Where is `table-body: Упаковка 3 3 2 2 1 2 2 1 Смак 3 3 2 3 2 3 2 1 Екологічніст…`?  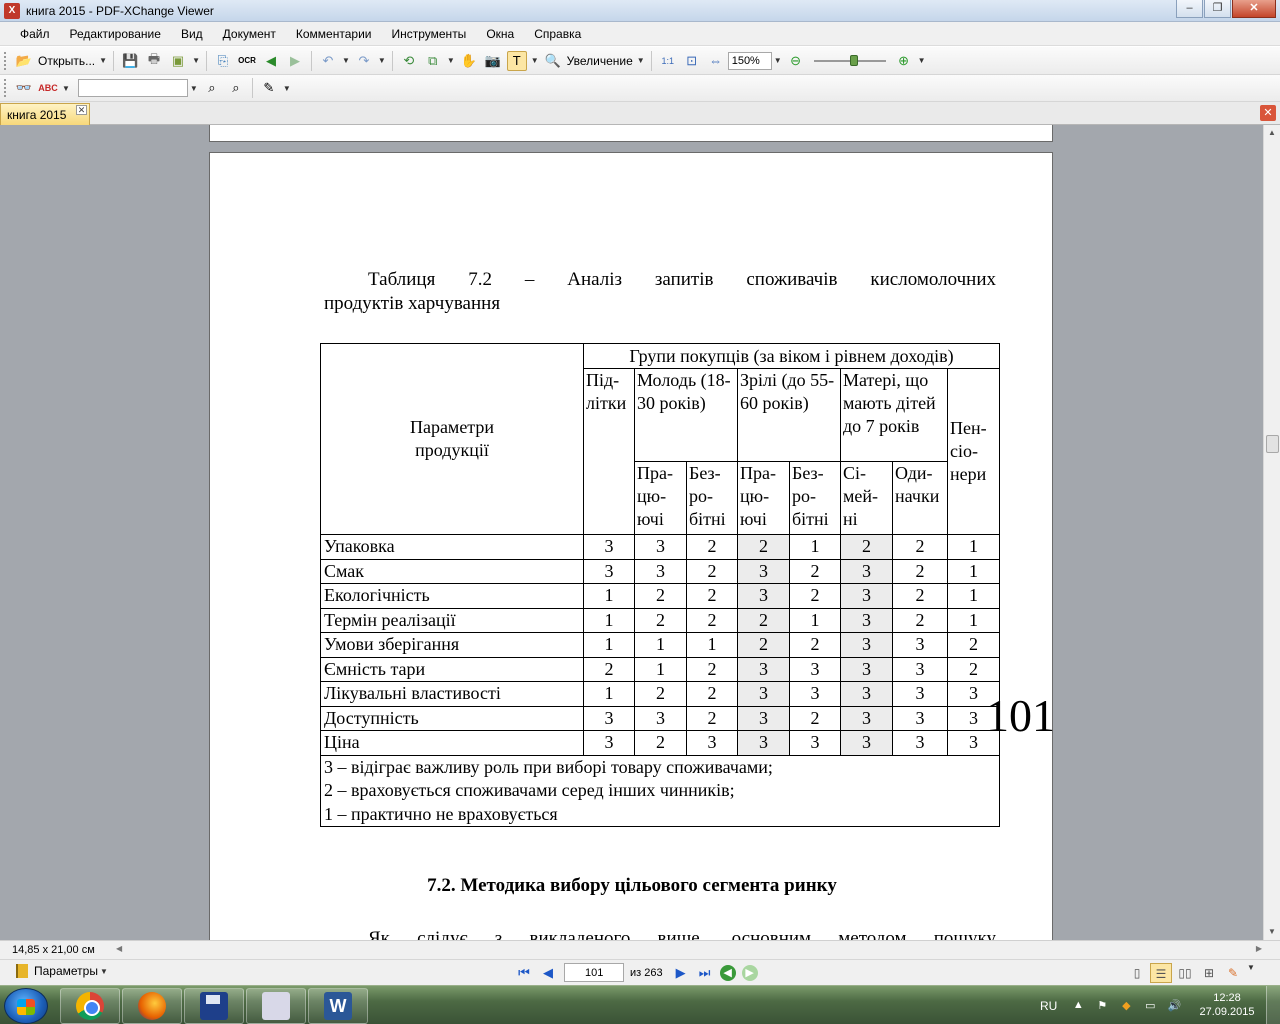
table-body: Упаковка 3 3 2 2 1 2 2 1 Смак 3 3 2 3 2 3 2 1 Екологічніст… is located at coordinates (660, 645).